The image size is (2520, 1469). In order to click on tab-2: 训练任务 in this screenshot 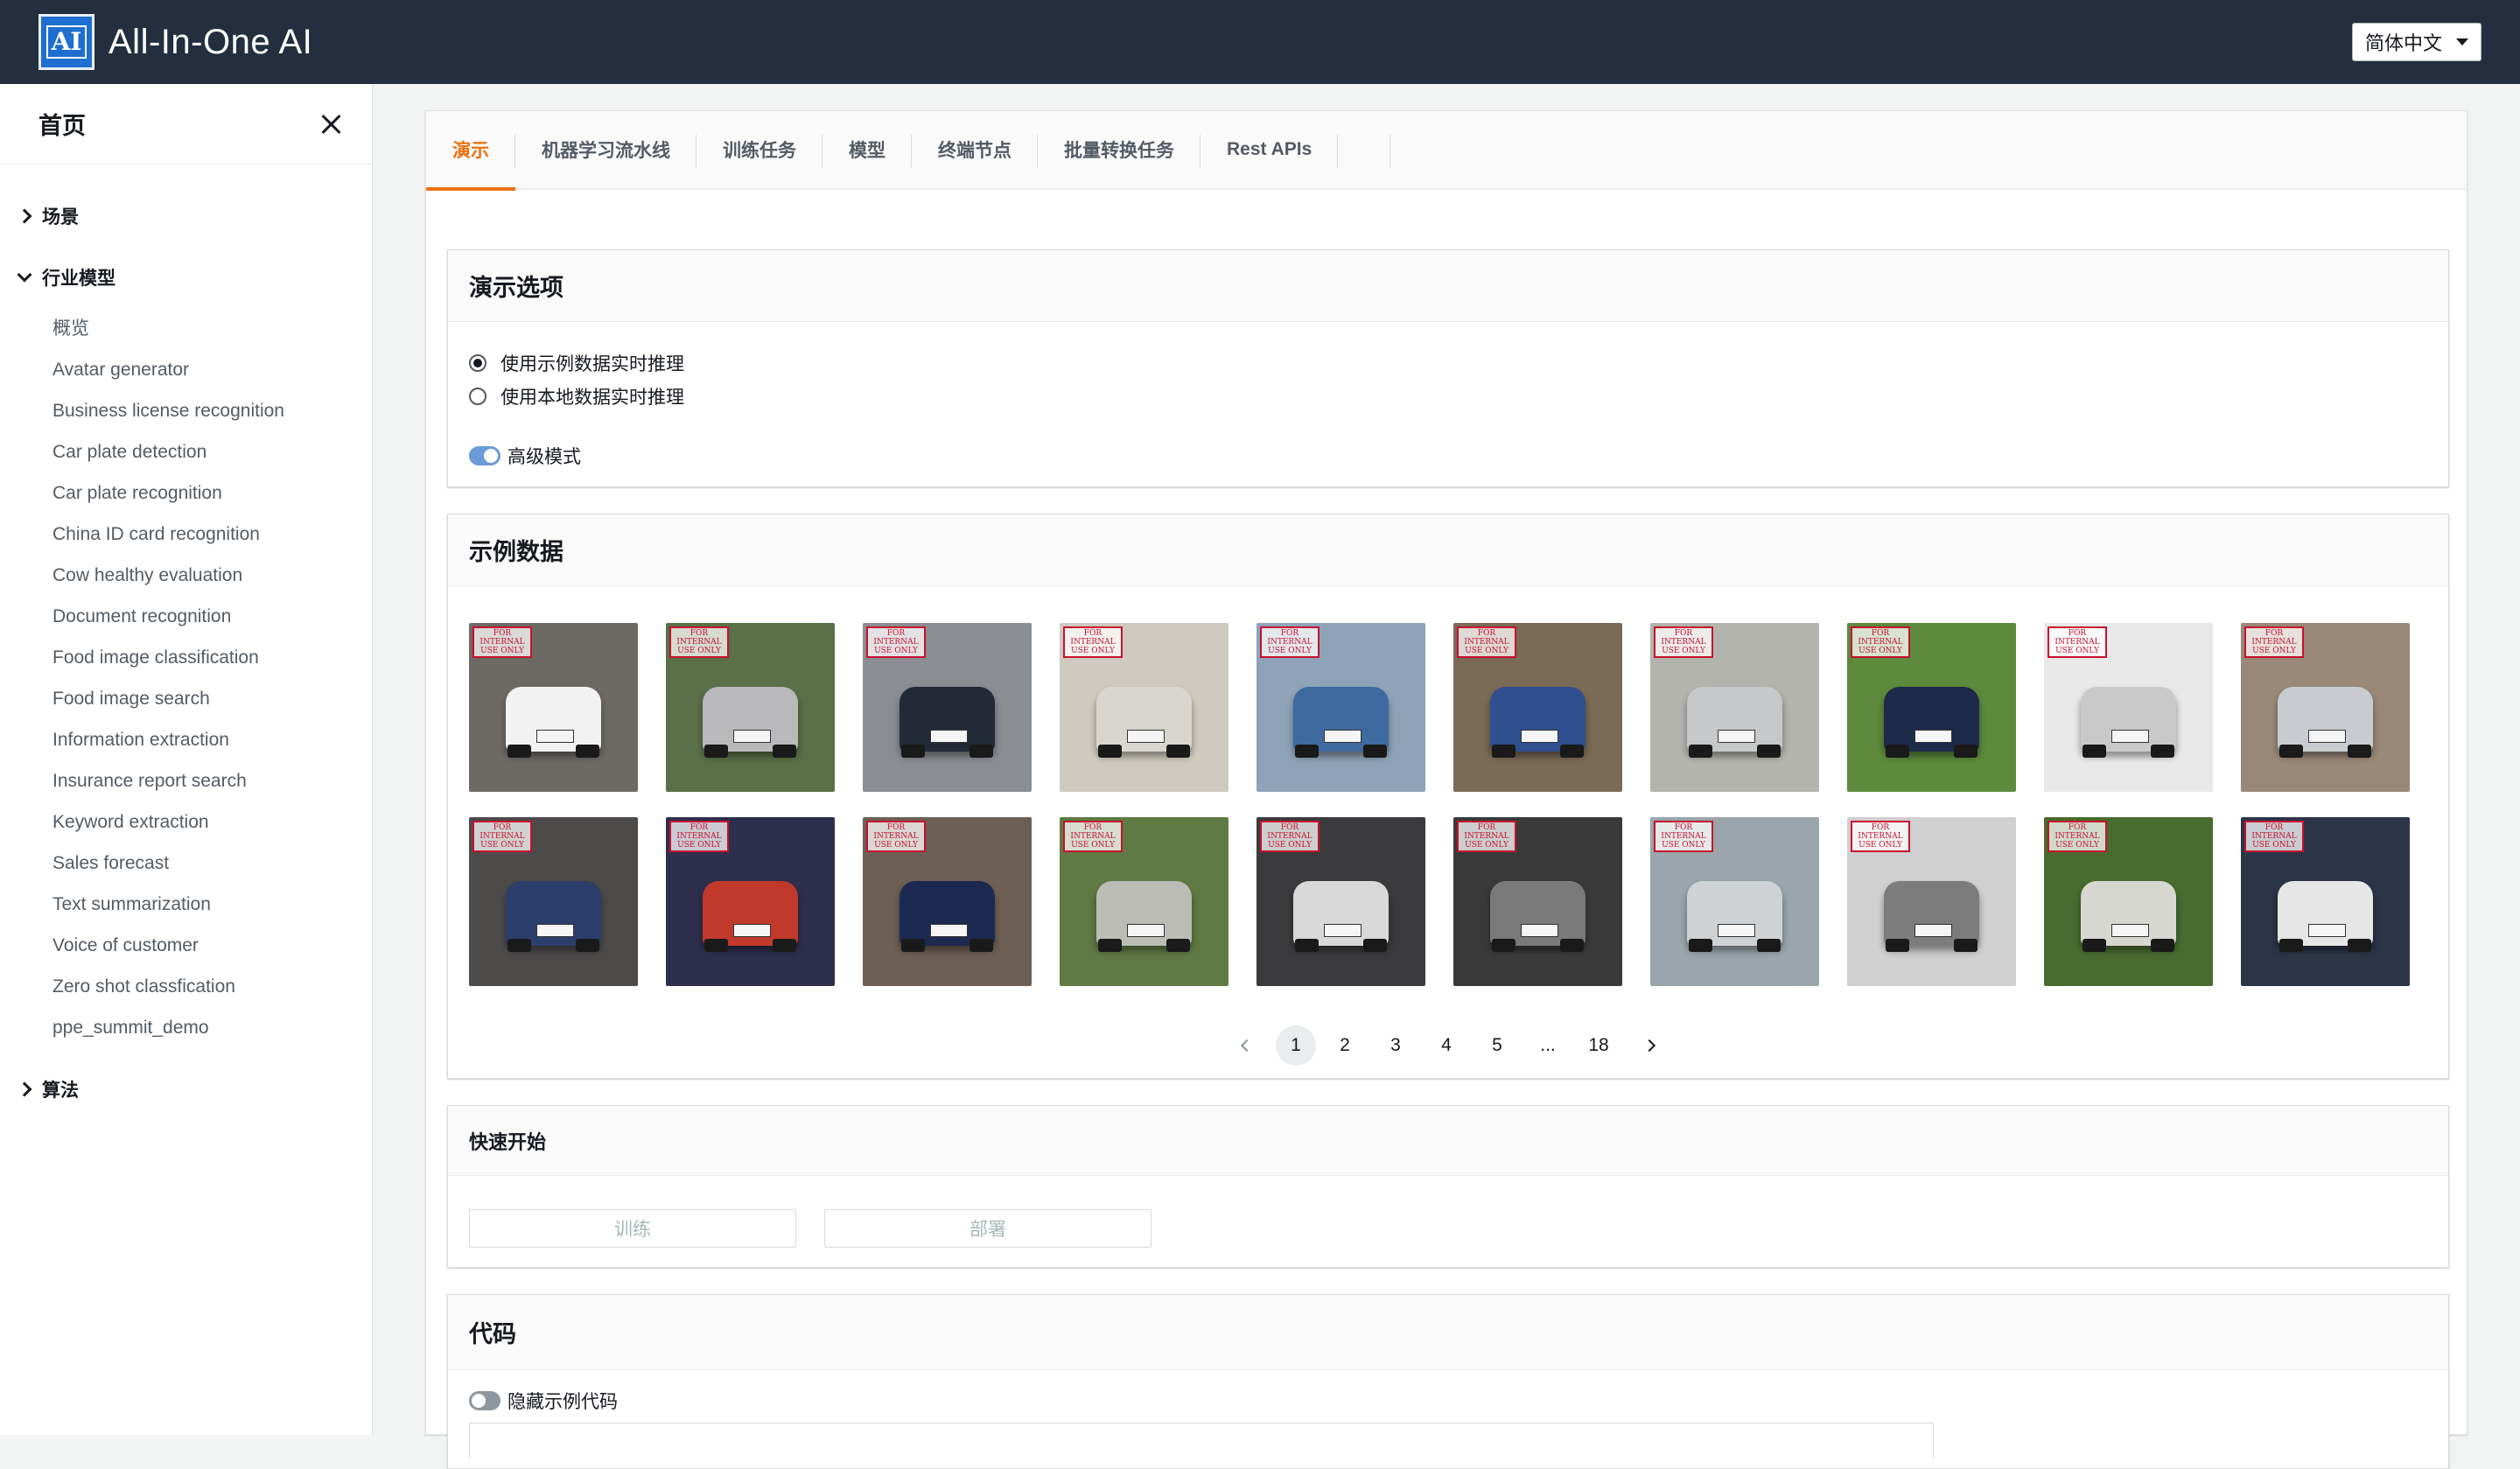, I will do `click(759, 149)`.